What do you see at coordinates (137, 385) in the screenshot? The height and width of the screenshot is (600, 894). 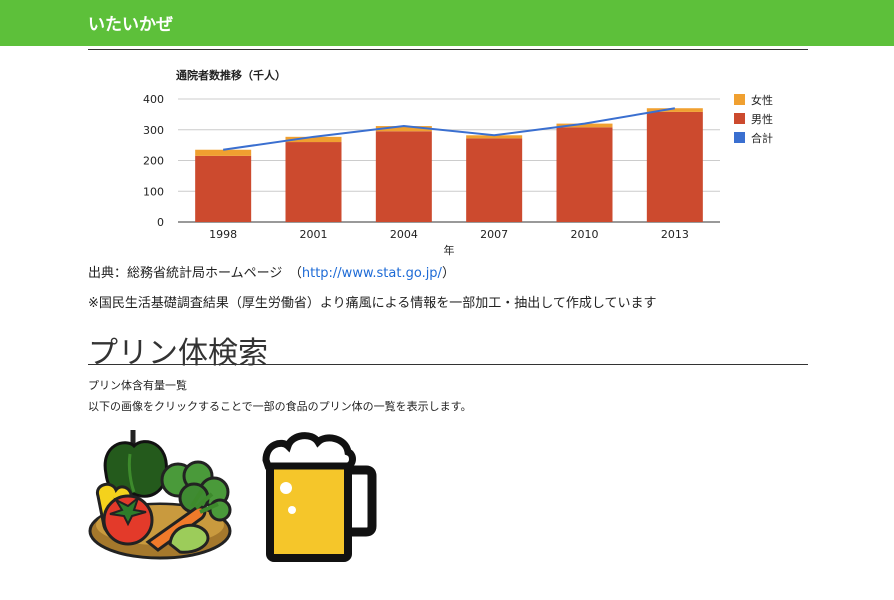 I see `section-subtitle: プリン体含有量一覧` at bounding box center [137, 385].